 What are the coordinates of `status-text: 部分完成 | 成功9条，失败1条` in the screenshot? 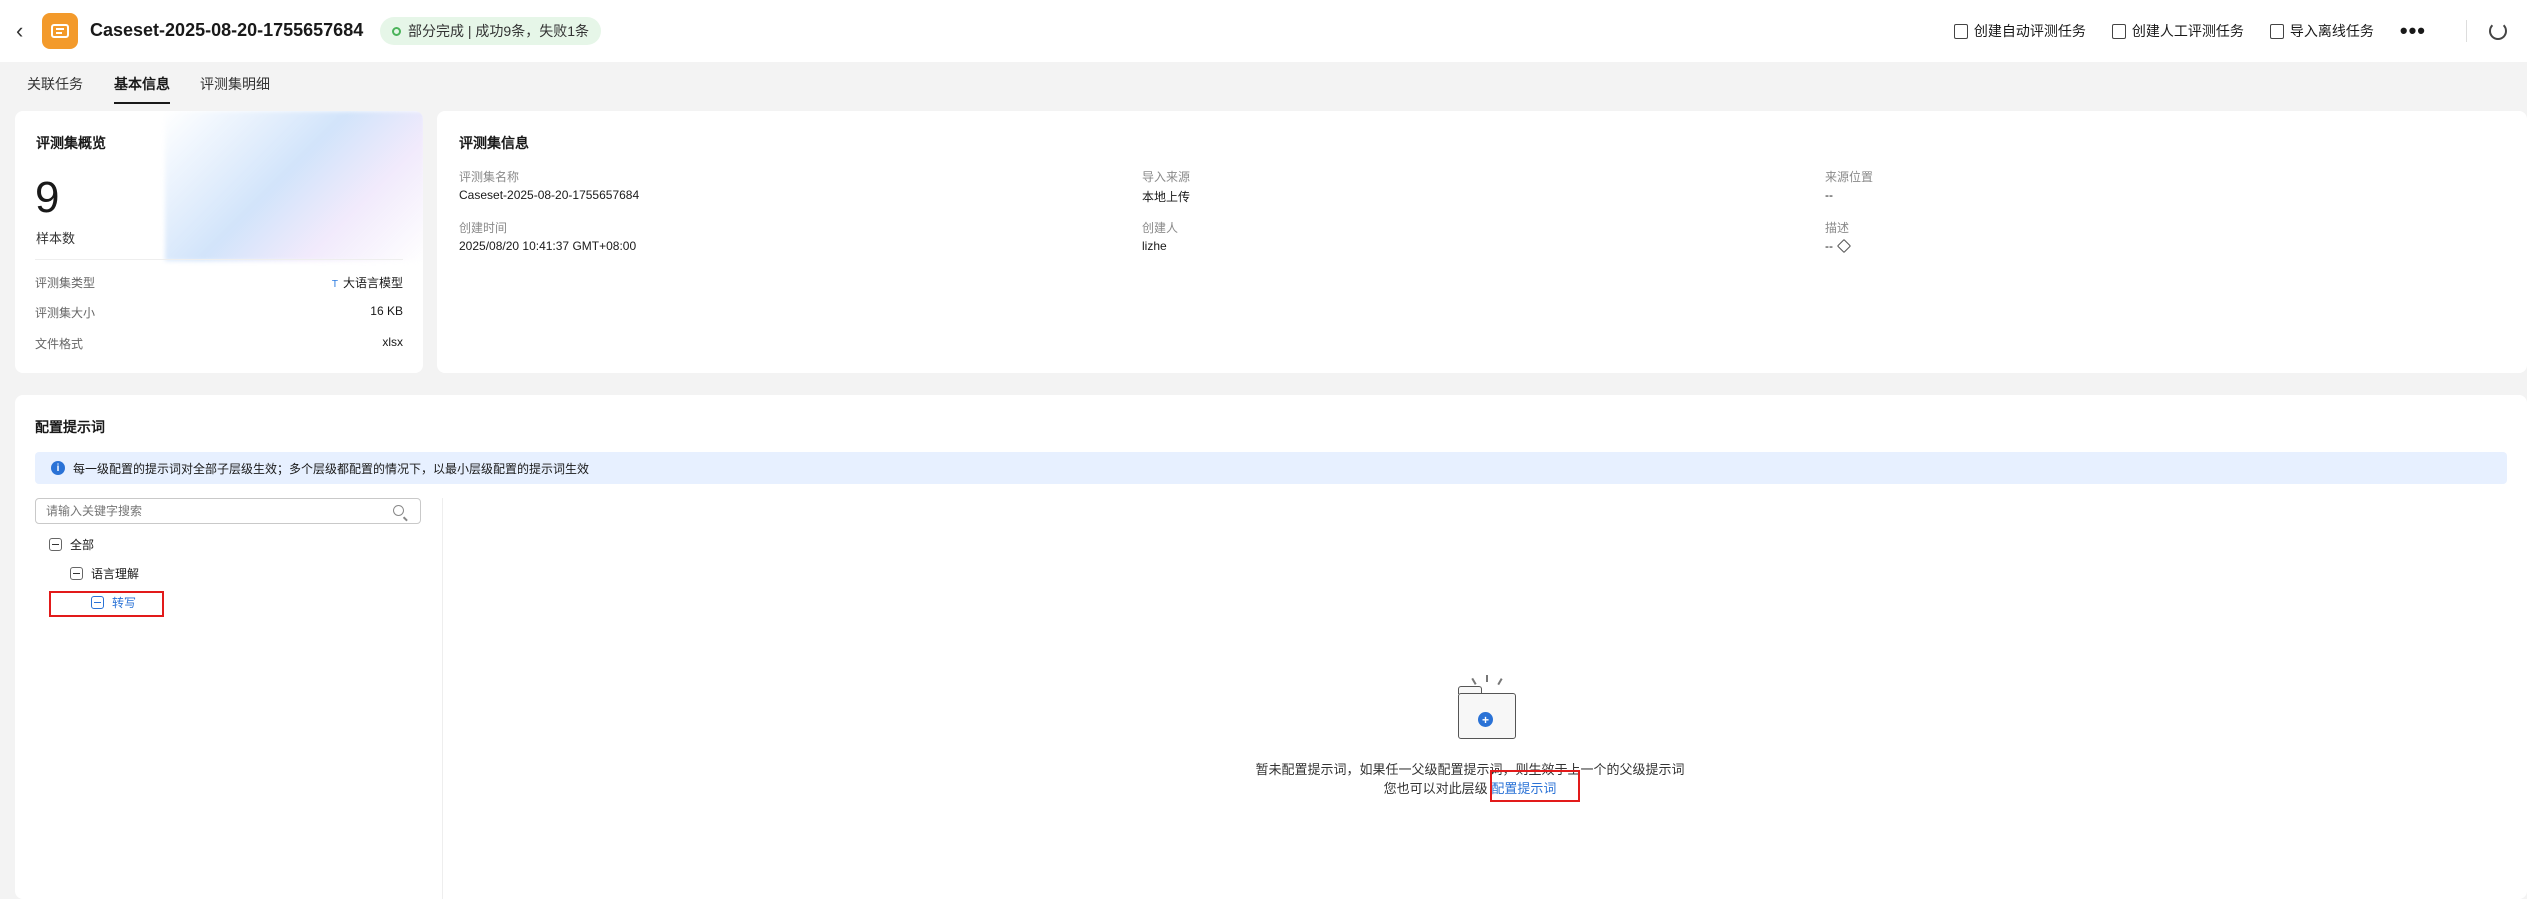 It's located at (498, 31).